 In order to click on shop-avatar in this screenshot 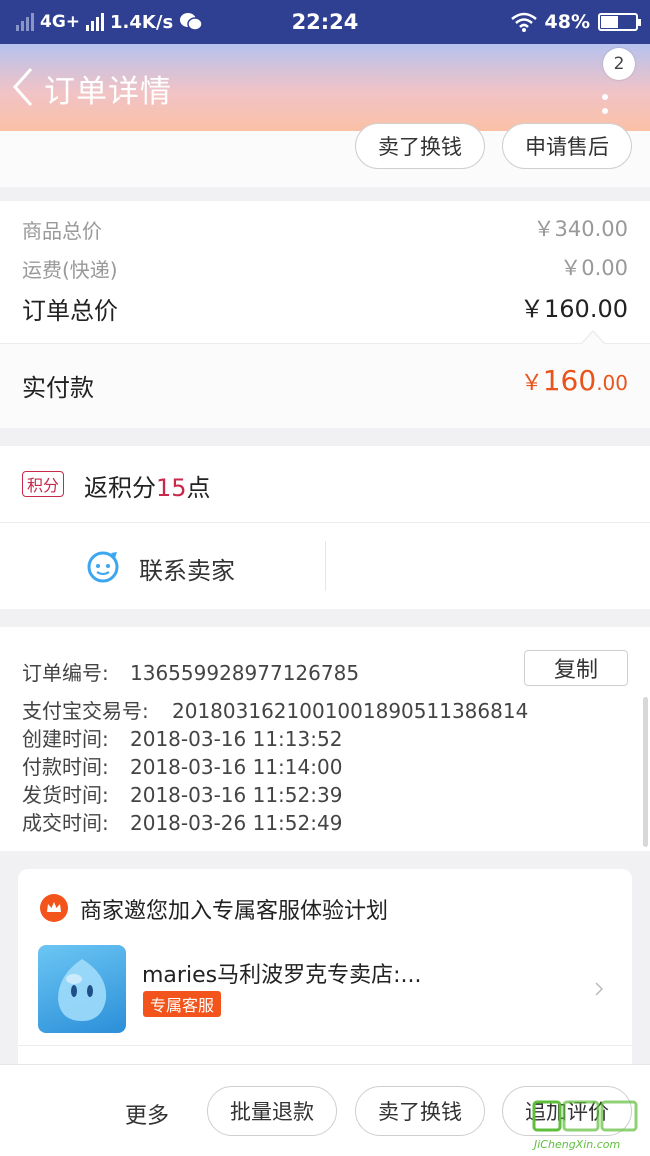, I will do `click(82, 989)`.